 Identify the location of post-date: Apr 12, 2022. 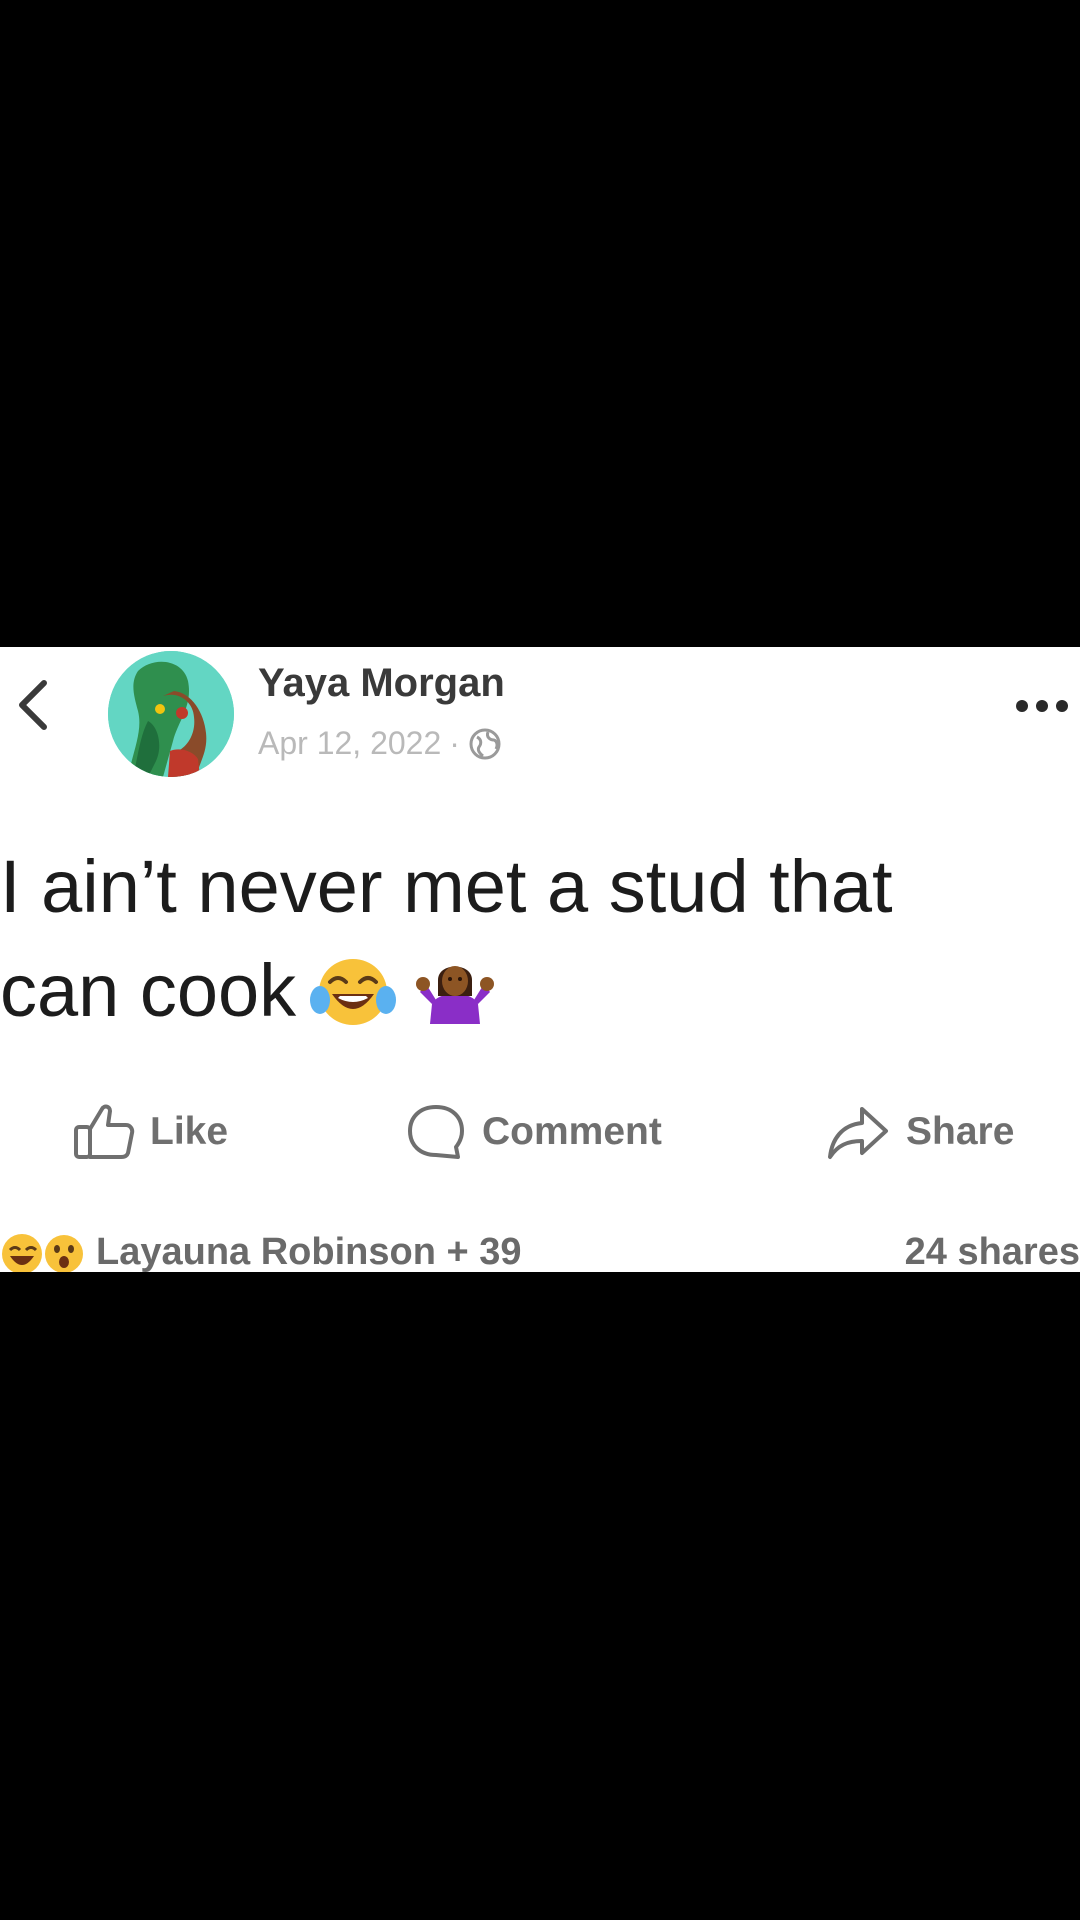
(349, 743).